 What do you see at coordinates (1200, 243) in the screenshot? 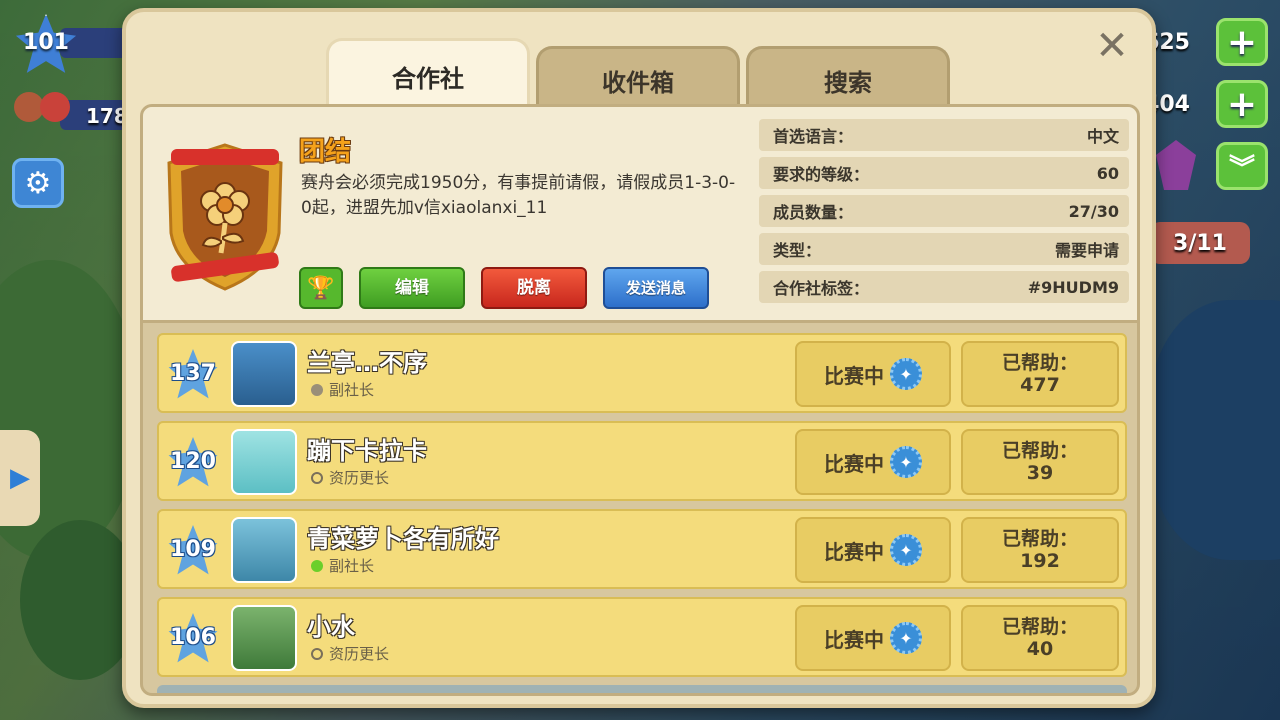
I see `side-counter: 3/11` at bounding box center [1200, 243].